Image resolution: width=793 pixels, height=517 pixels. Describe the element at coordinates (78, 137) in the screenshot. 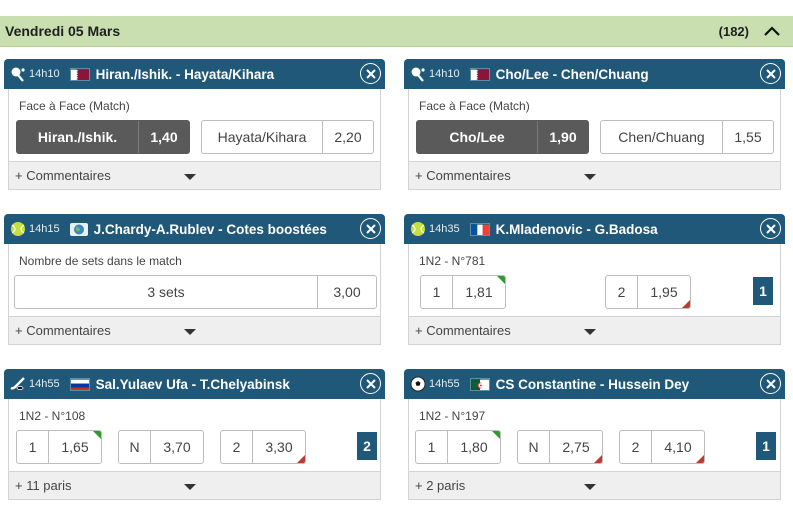

I see `odd-label: Hiran./Ishik.` at that location.